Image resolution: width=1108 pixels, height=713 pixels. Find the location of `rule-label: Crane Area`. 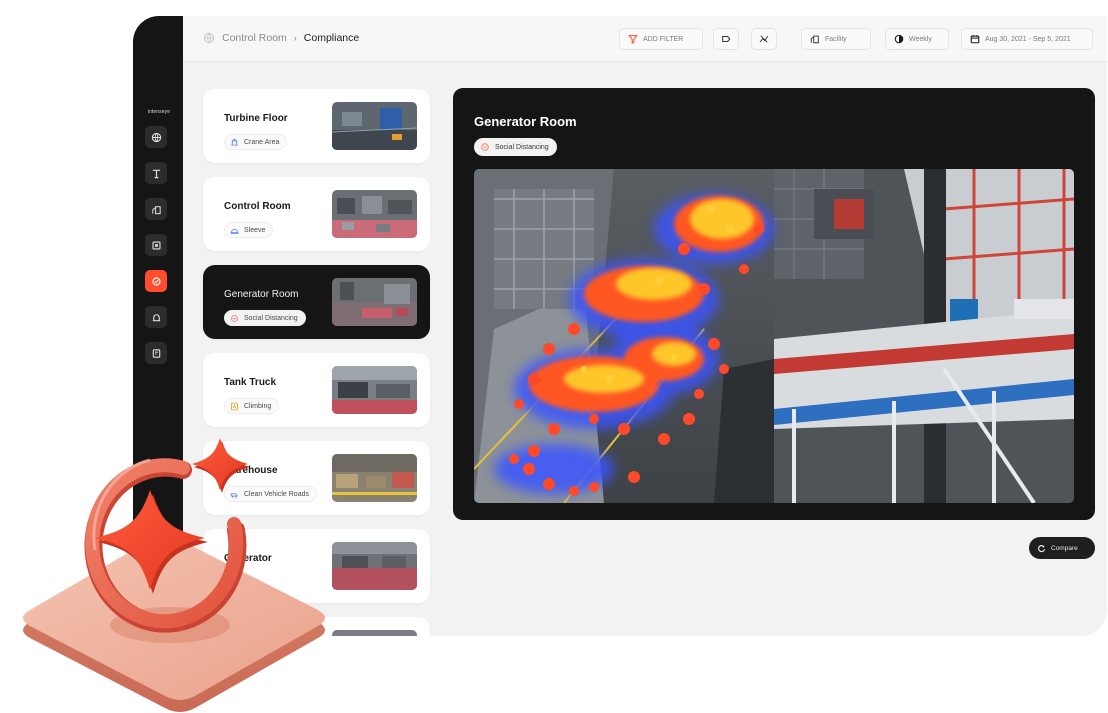

rule-label: Crane Area is located at coordinates (262, 142).